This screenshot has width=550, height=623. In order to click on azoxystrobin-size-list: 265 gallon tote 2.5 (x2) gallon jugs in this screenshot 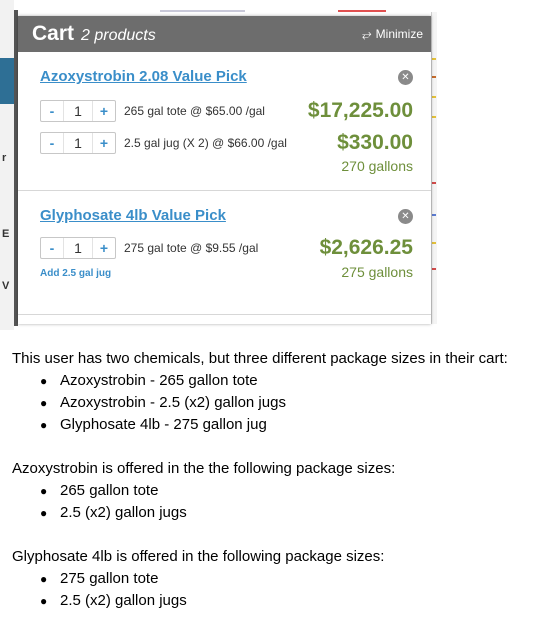, I will do `click(280, 502)`.